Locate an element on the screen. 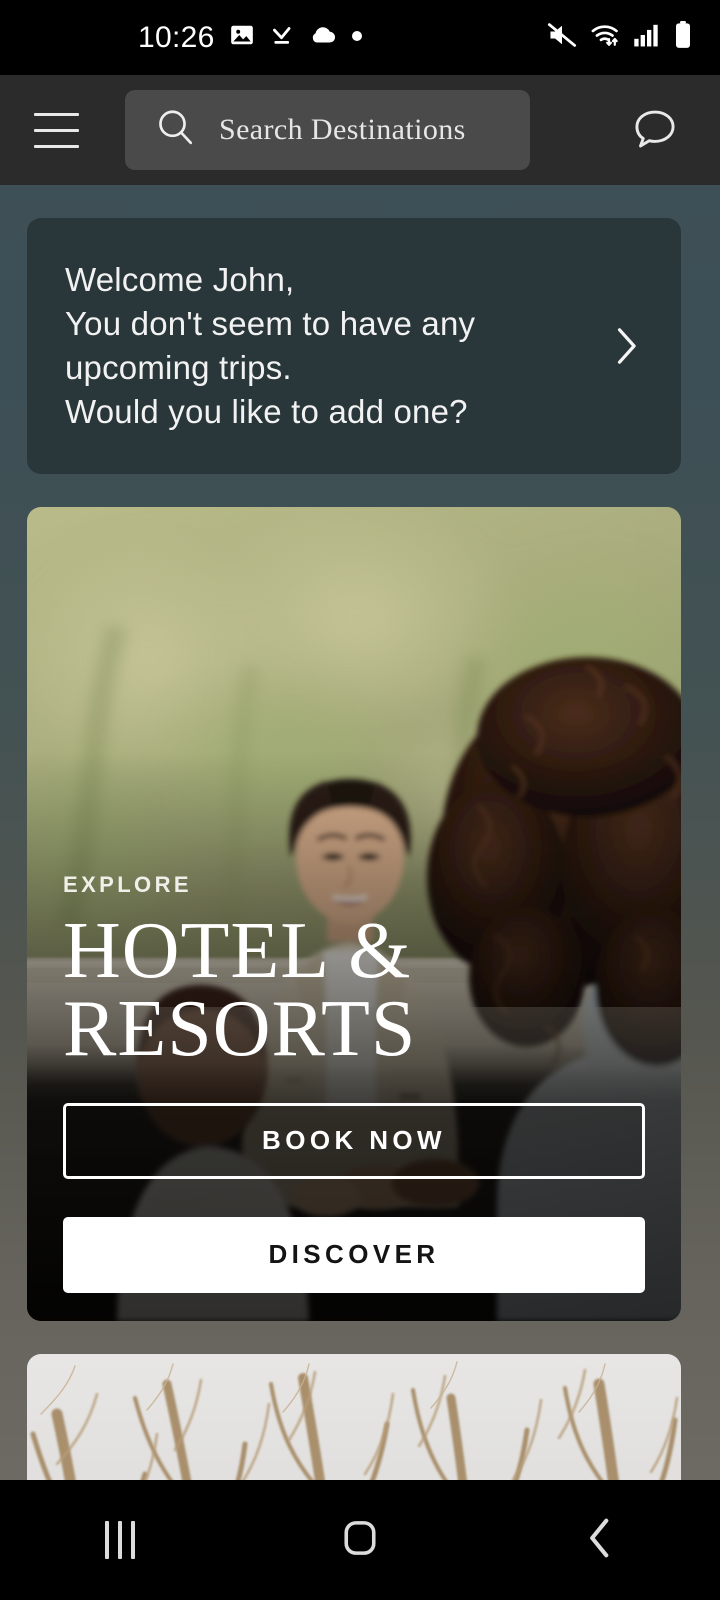 The image size is (720, 1600). chat-bubble-icon is located at coordinates (655, 130).